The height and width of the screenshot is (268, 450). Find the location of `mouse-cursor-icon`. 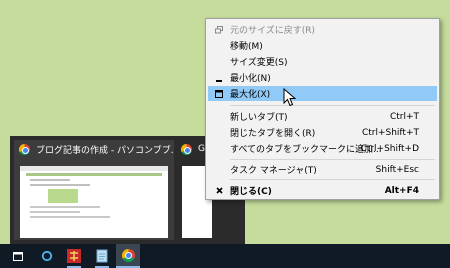

mouse-cursor-icon is located at coordinates (290, 97).